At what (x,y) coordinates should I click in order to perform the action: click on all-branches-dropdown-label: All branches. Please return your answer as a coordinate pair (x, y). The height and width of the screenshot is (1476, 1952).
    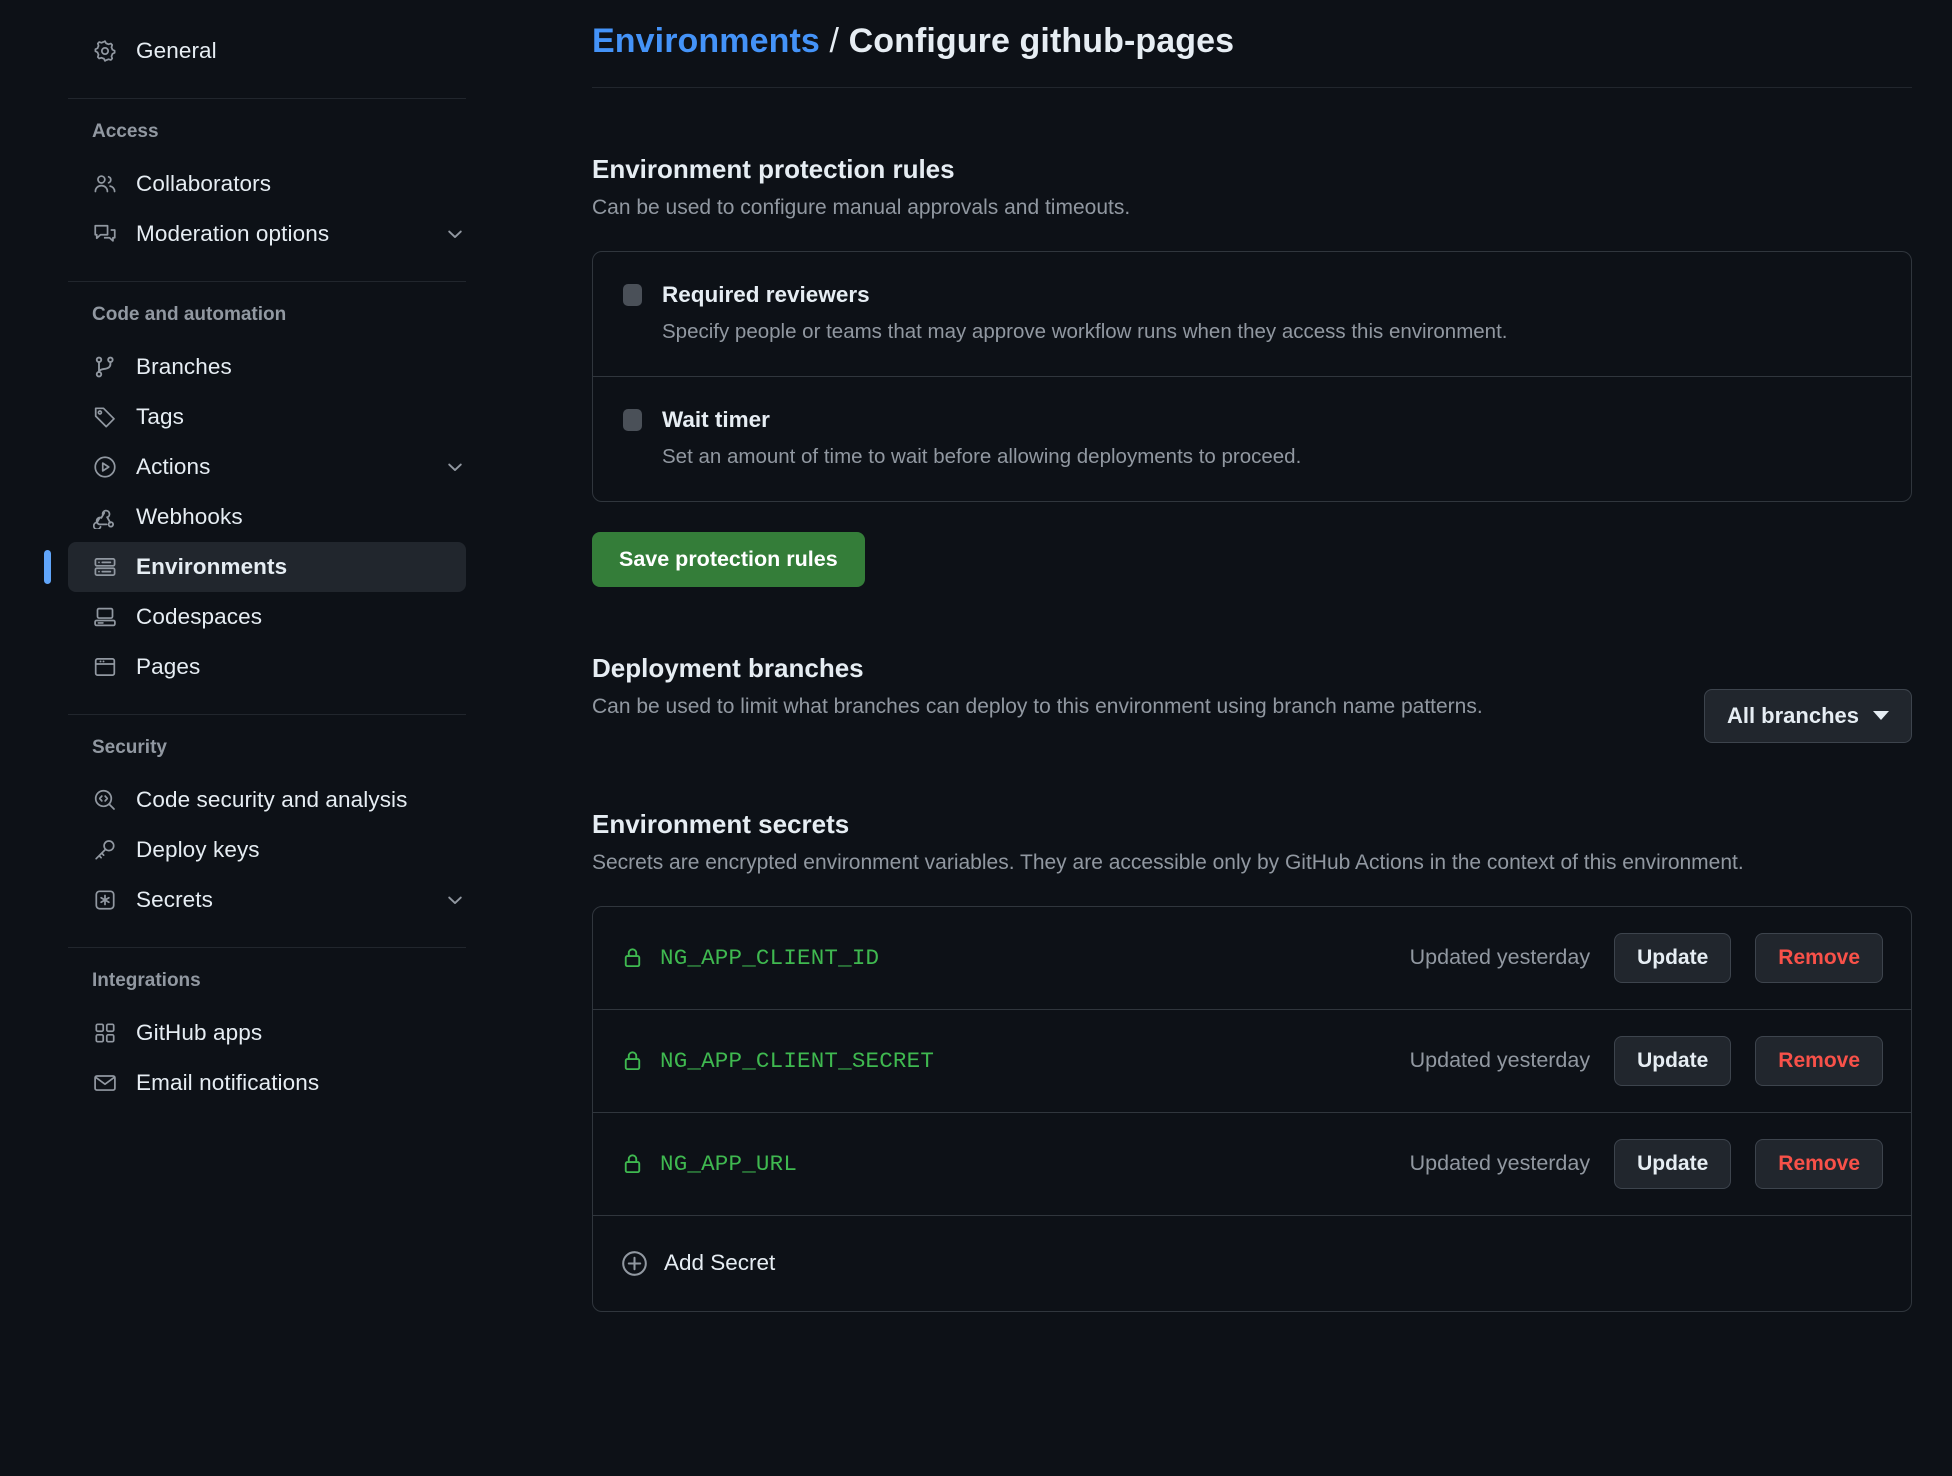
    Looking at the image, I should click on (1792, 715).